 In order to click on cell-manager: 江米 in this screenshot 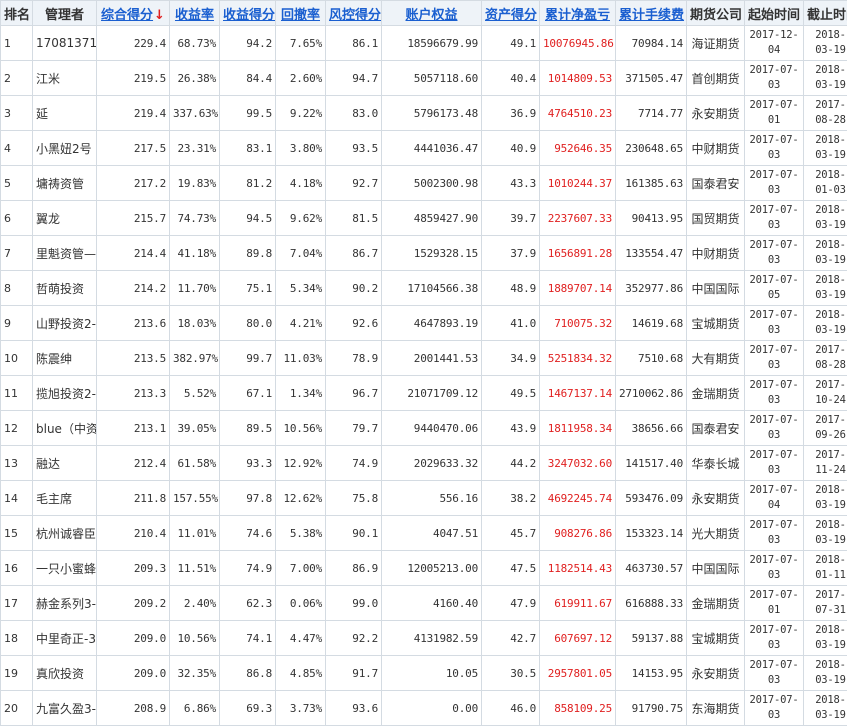, I will do `click(65, 78)`.